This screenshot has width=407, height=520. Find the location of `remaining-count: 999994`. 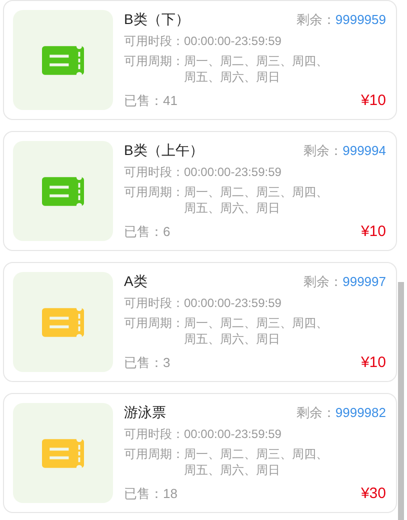

remaining-count: 999994 is located at coordinates (364, 150).